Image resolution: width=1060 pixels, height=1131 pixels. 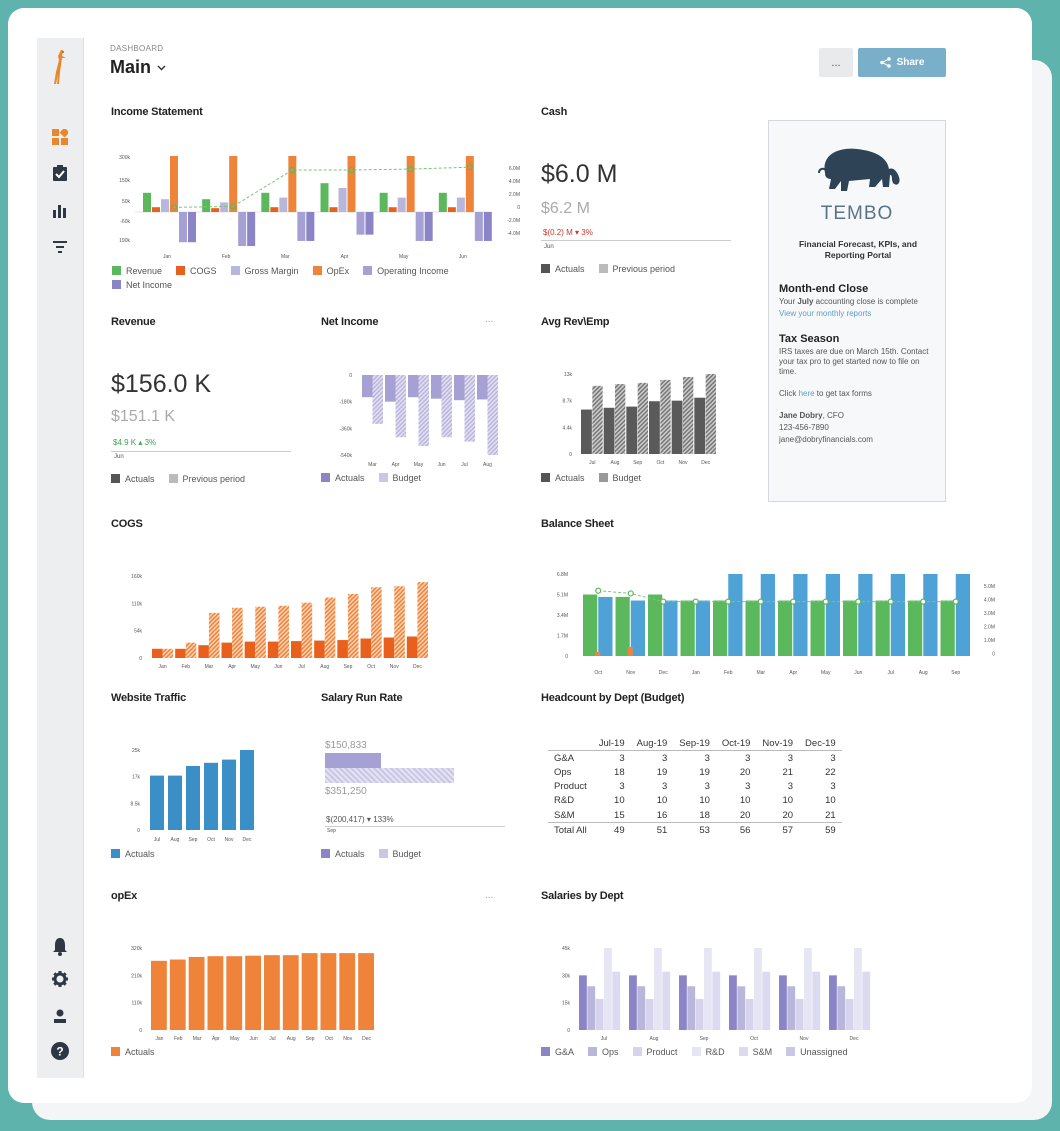 I want to click on y-tick-label: 320k, so click(x=136, y=949).